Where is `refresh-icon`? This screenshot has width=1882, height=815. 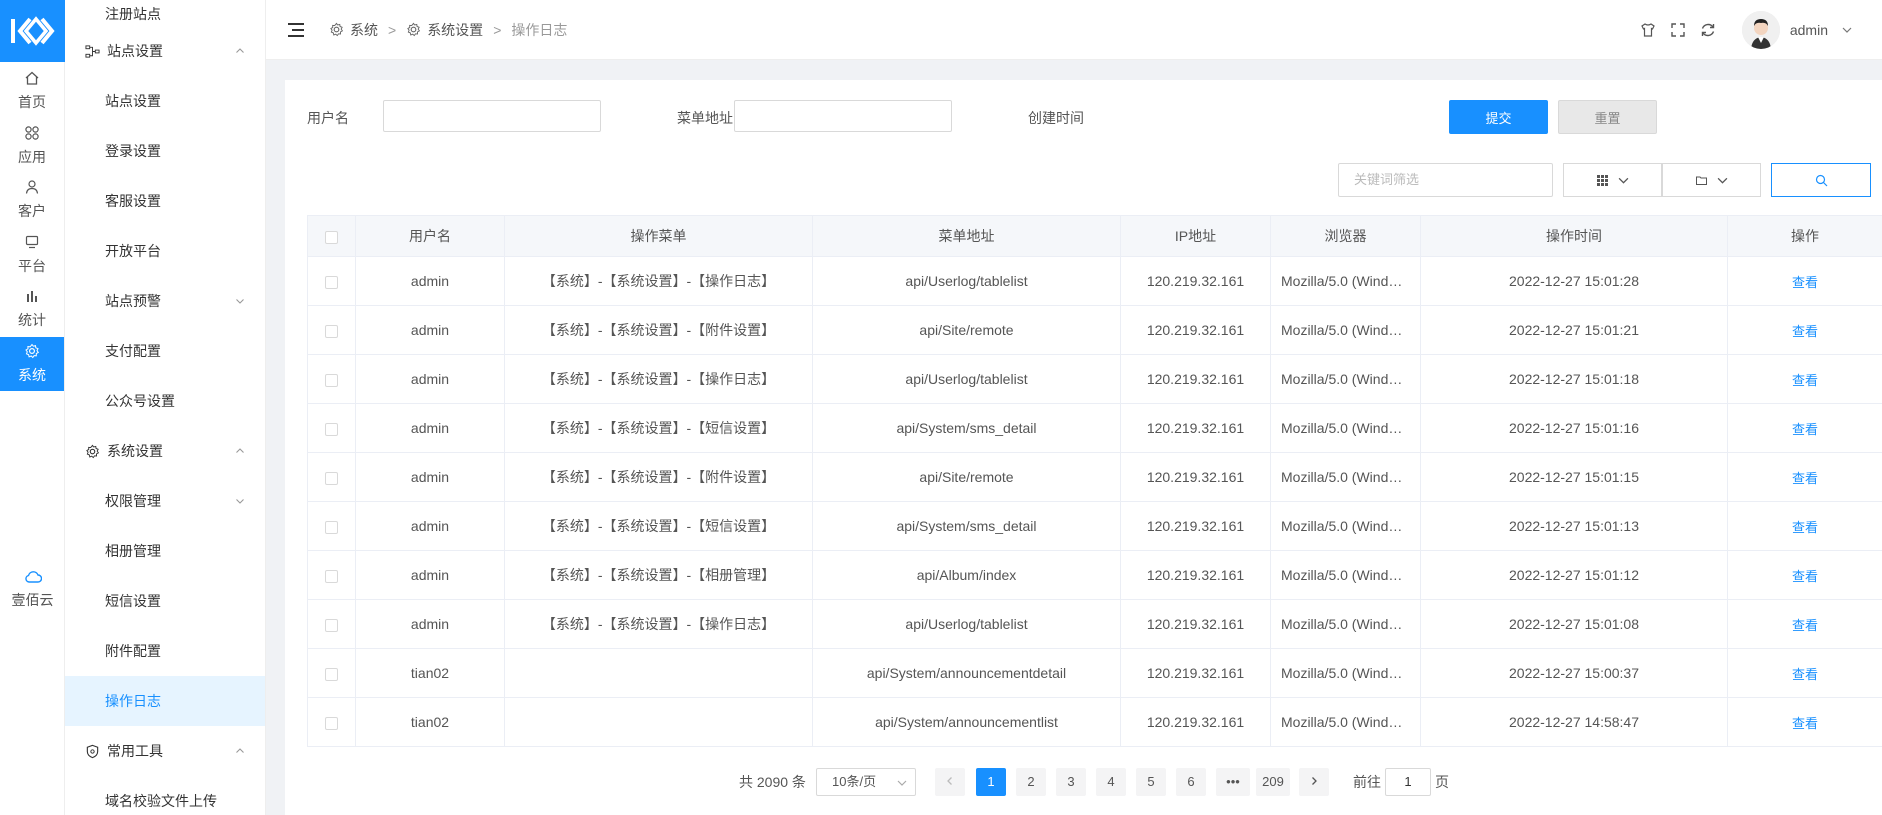
refresh-icon is located at coordinates (1708, 30).